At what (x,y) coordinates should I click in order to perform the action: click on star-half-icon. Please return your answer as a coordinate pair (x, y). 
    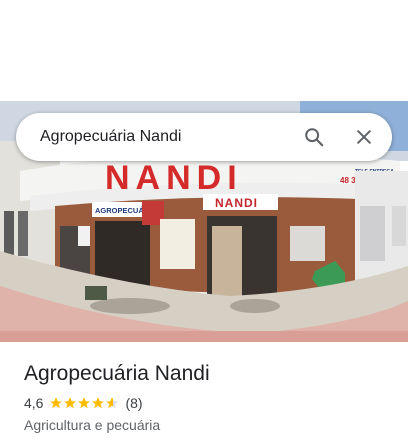
    Looking at the image, I should click on (112, 403).